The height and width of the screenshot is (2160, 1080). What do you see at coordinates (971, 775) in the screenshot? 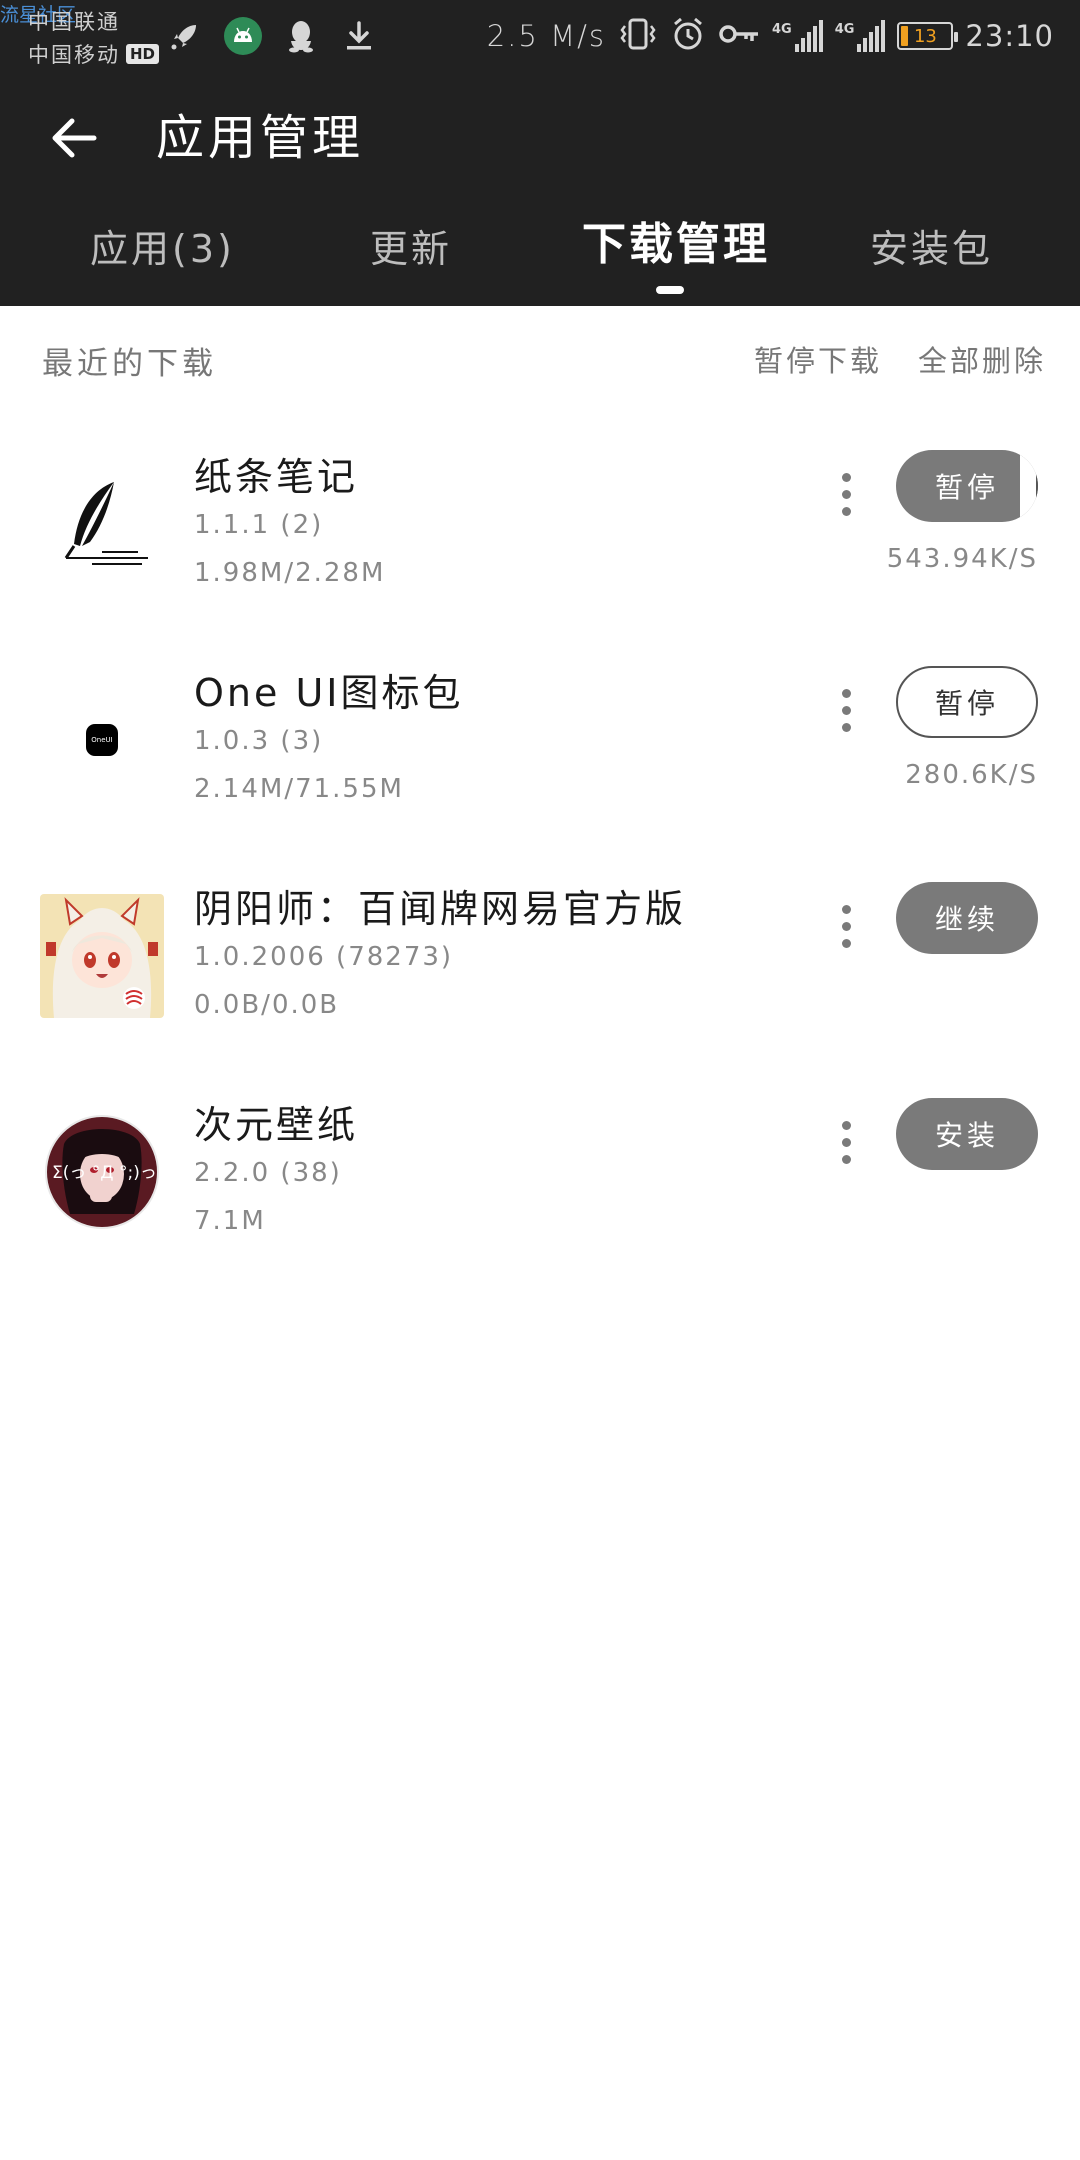
I see `download-speed: 280.6K/S` at bounding box center [971, 775].